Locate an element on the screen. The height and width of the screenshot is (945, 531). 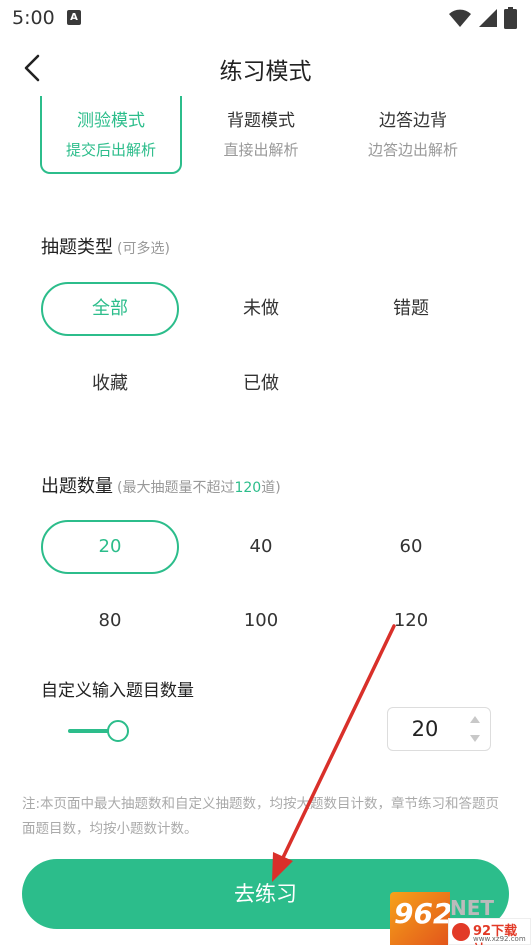
triangle-down-icon is located at coordinates (475, 738).